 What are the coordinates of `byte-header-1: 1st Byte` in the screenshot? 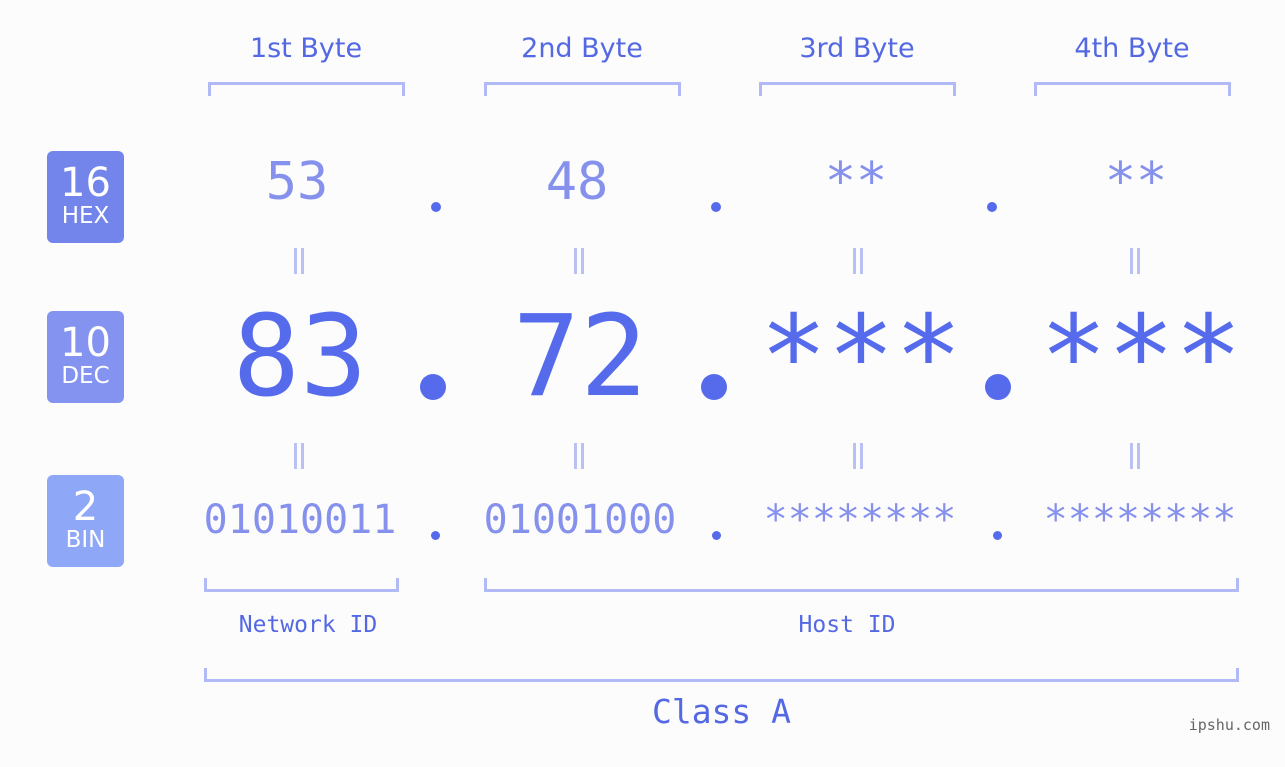 It's located at (306, 48).